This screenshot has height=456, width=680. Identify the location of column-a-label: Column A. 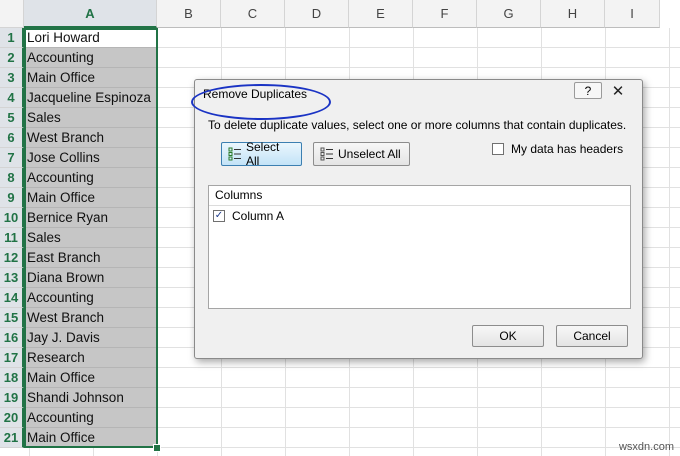
(258, 216).